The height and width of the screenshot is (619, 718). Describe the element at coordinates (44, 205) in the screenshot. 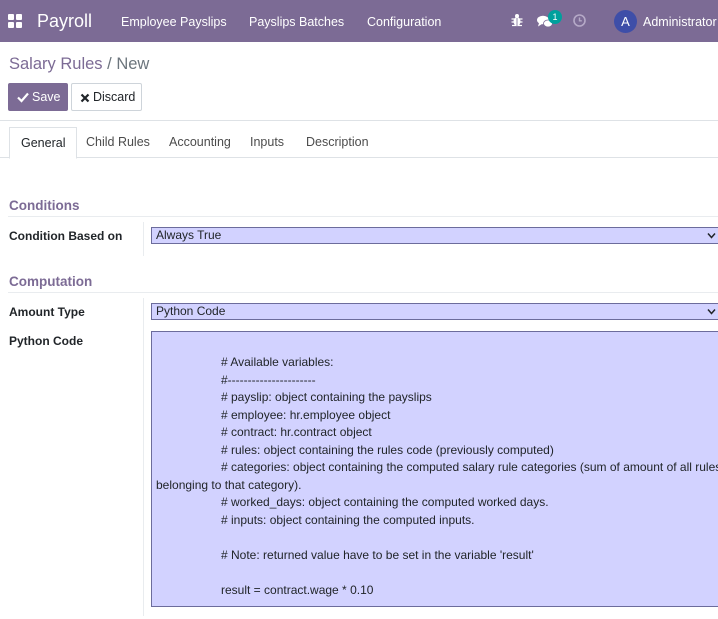

I see `conditions-section-title: Conditions` at that location.